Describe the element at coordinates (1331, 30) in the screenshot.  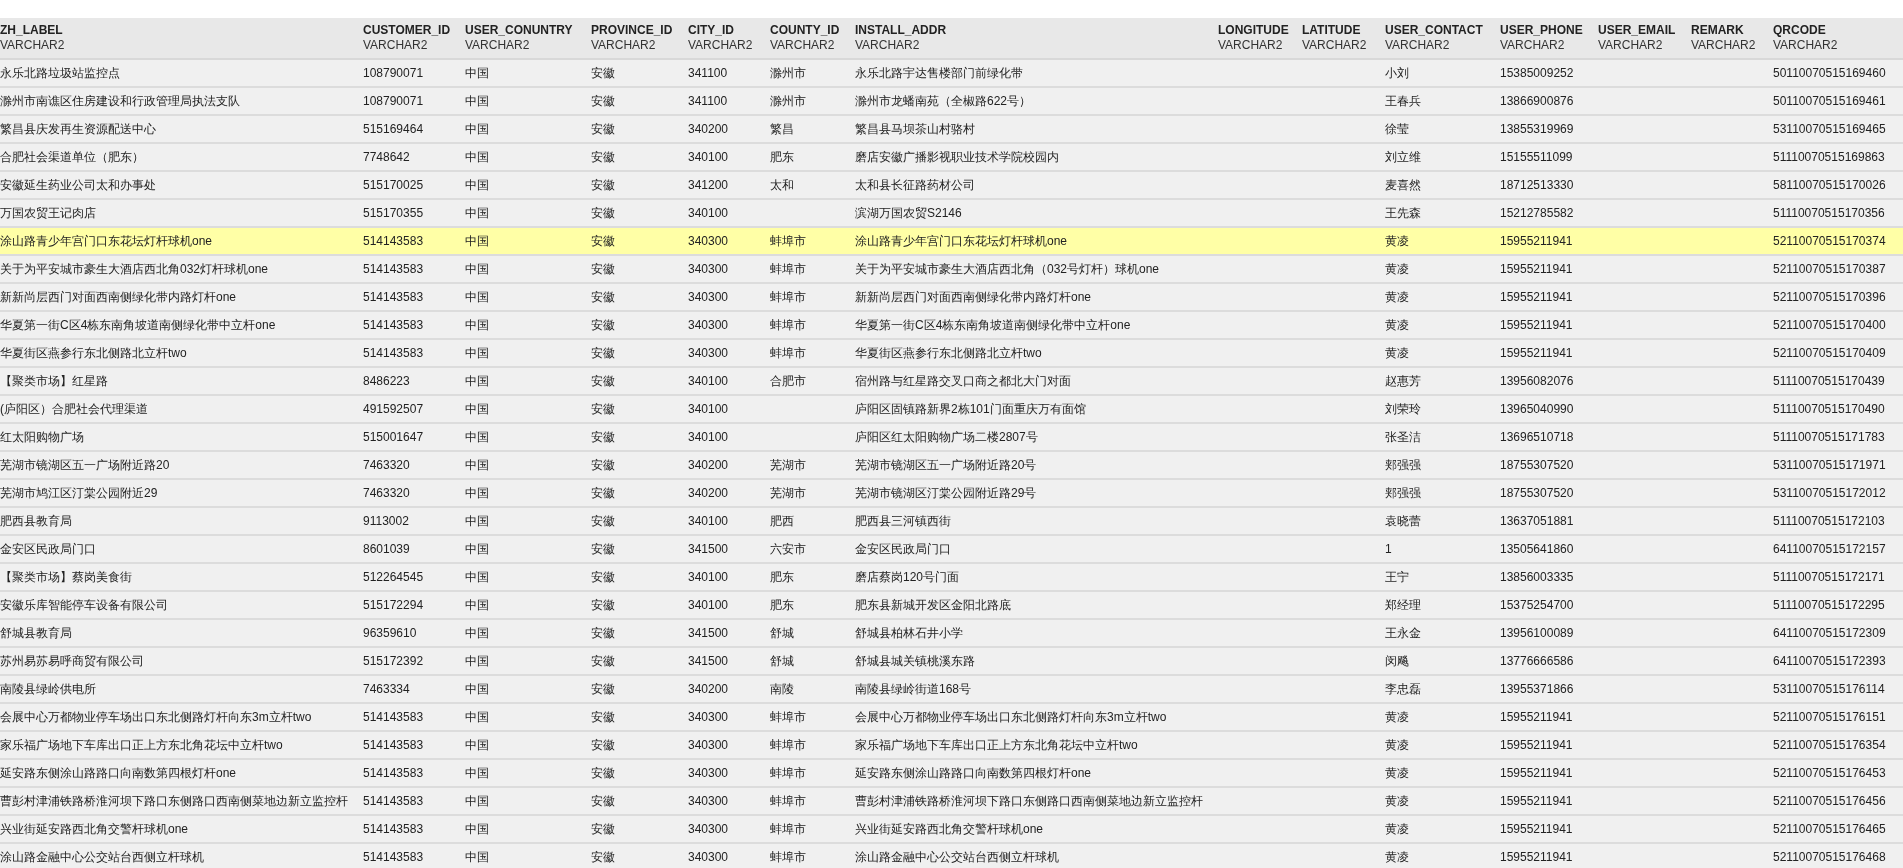
I see `column-name: LATITUDE` at that location.